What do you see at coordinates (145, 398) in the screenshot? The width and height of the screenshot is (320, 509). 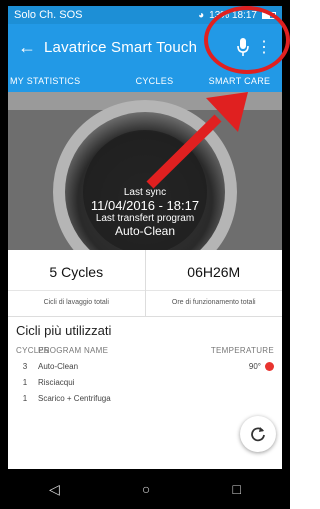 I see `table-row: 1 Scarico + Centrifuga` at bounding box center [145, 398].